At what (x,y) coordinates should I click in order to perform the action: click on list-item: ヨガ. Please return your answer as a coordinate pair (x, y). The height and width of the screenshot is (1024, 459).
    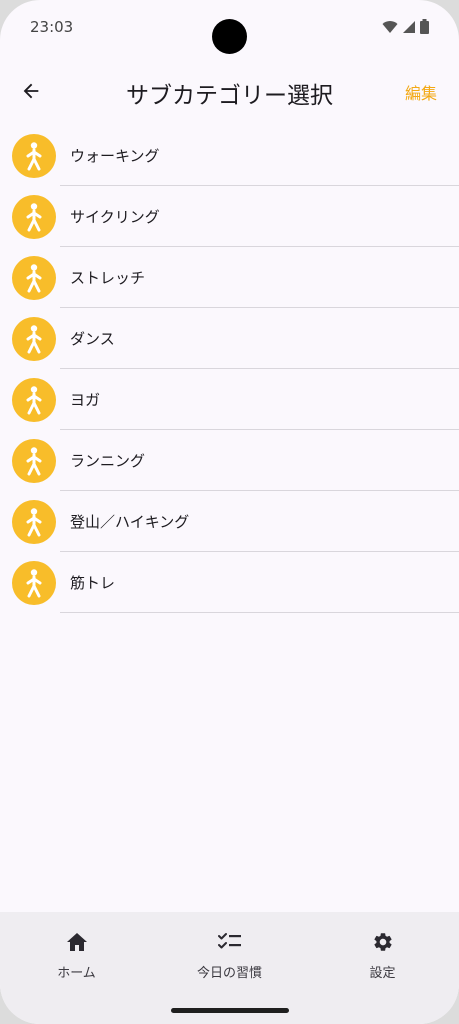
    Looking at the image, I should click on (229, 399).